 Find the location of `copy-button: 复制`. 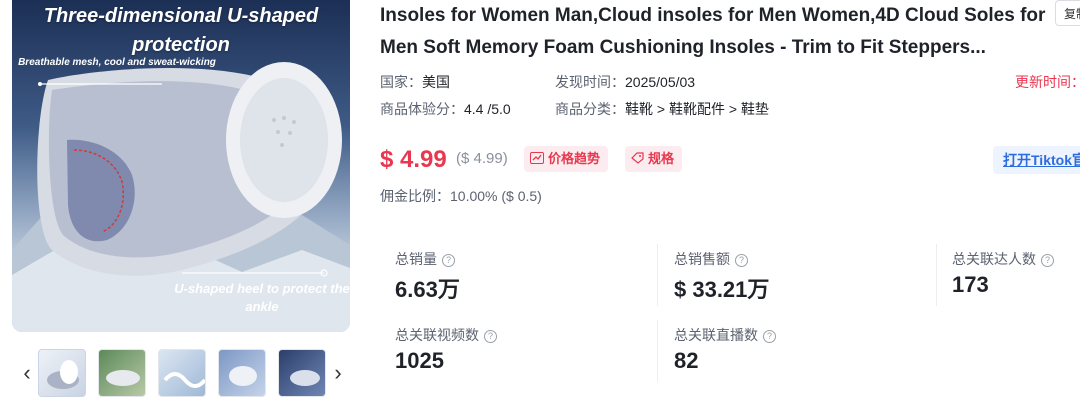

copy-button: 复制 is located at coordinates (1067, 13).